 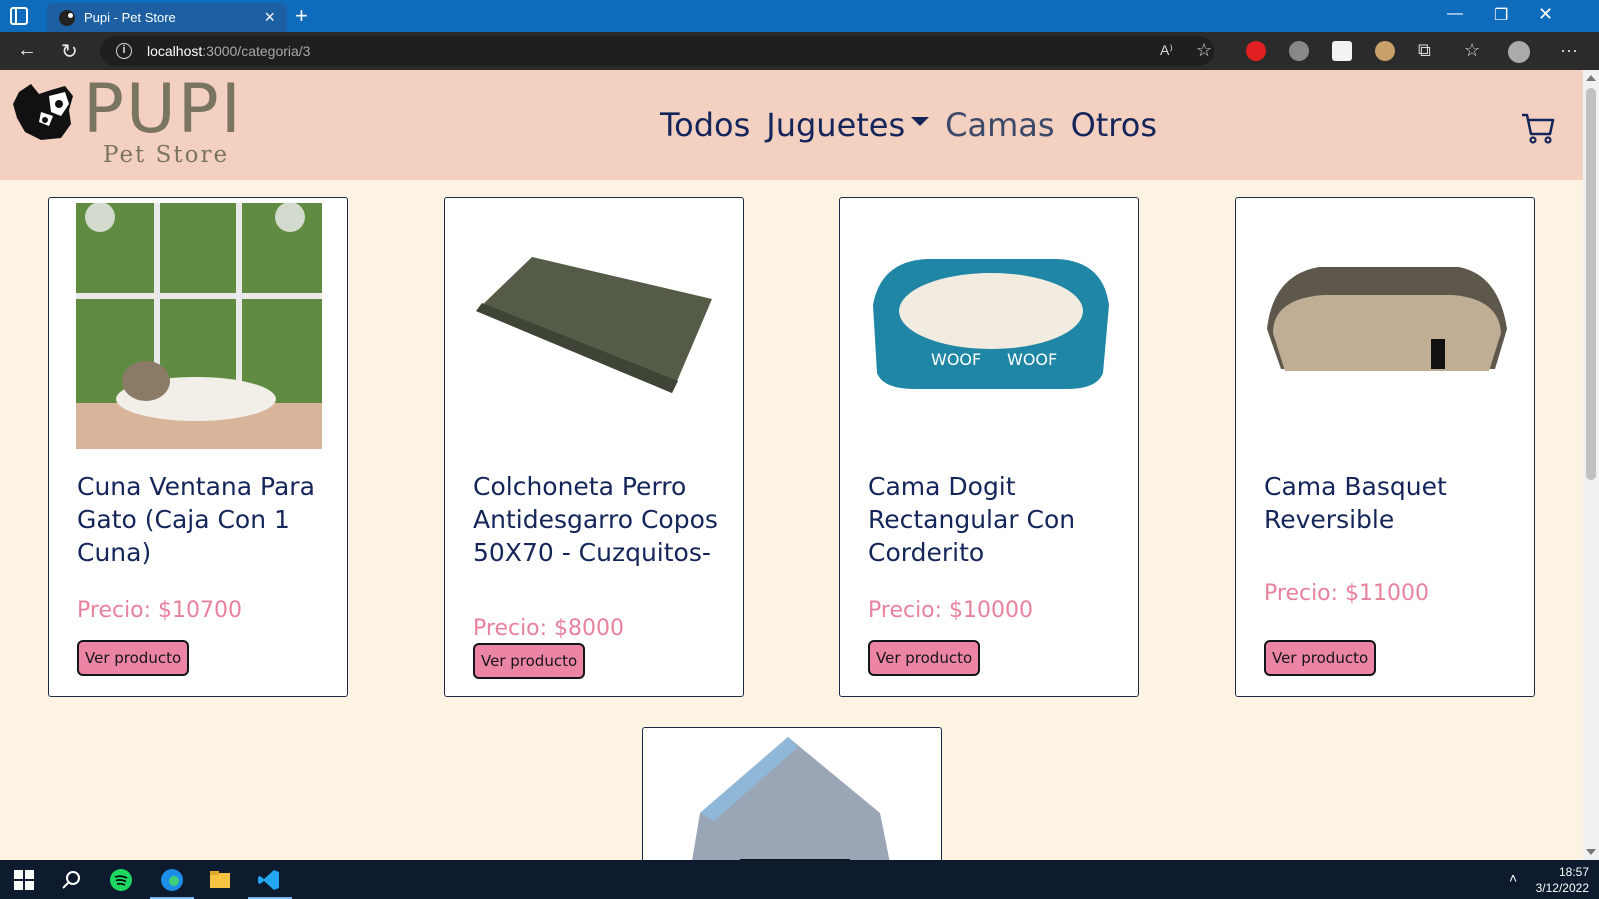 What do you see at coordinates (69, 51) in the screenshot?
I see `refresh-icon: ↻` at bounding box center [69, 51].